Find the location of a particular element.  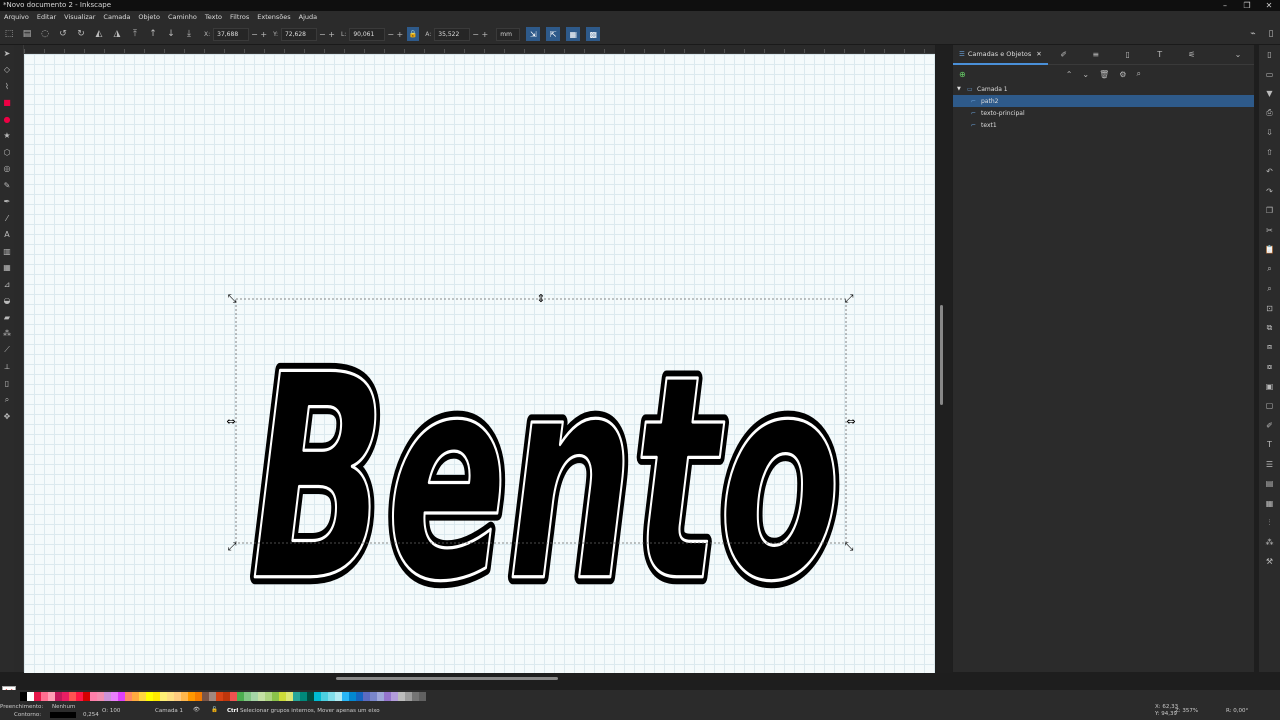

scale-stroke-icon: ⇲ is located at coordinates (533, 34).